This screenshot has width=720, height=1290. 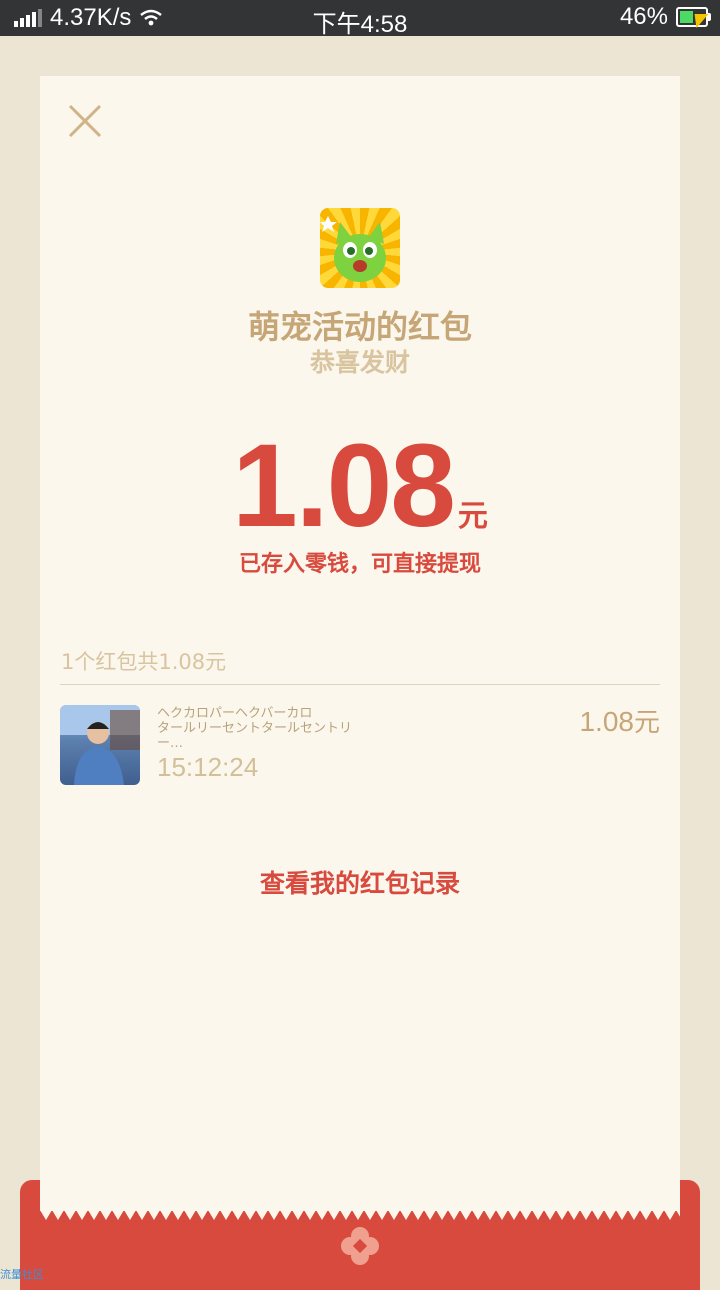 I want to click on amount-value: 1.08, so click(x=344, y=486).